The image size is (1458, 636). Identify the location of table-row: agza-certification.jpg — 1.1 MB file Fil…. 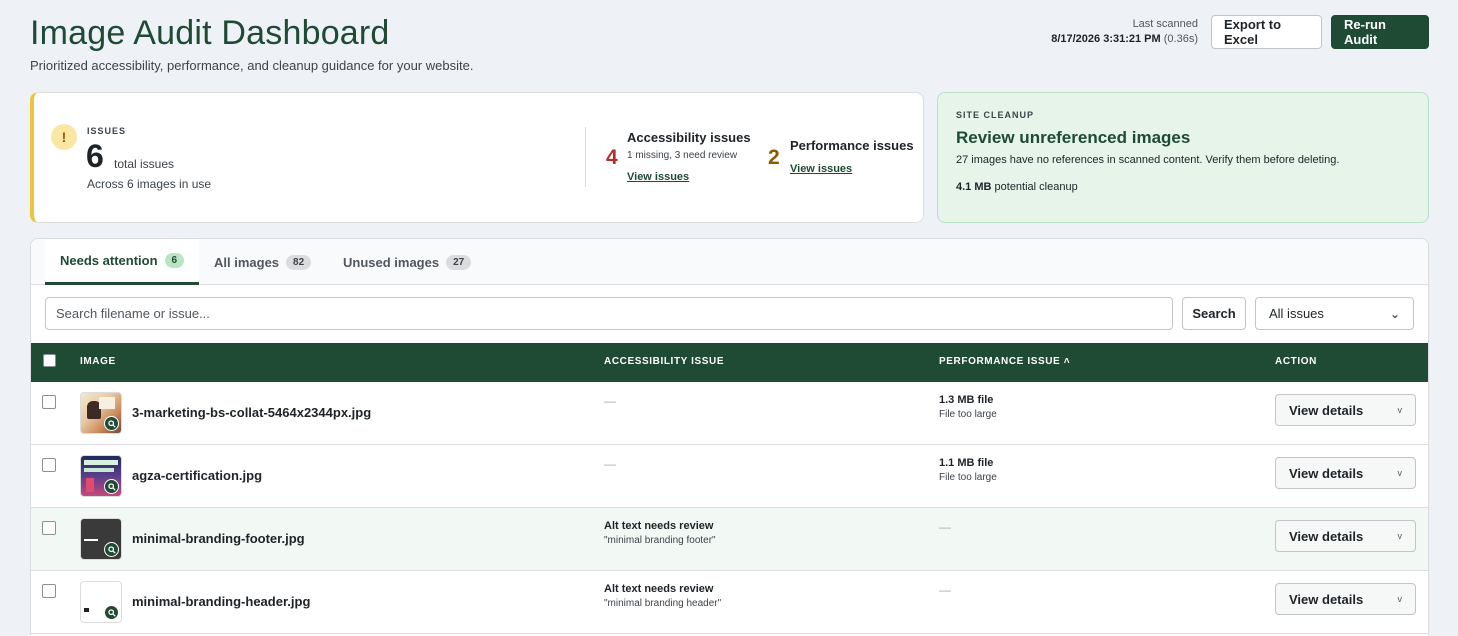
(729, 476).